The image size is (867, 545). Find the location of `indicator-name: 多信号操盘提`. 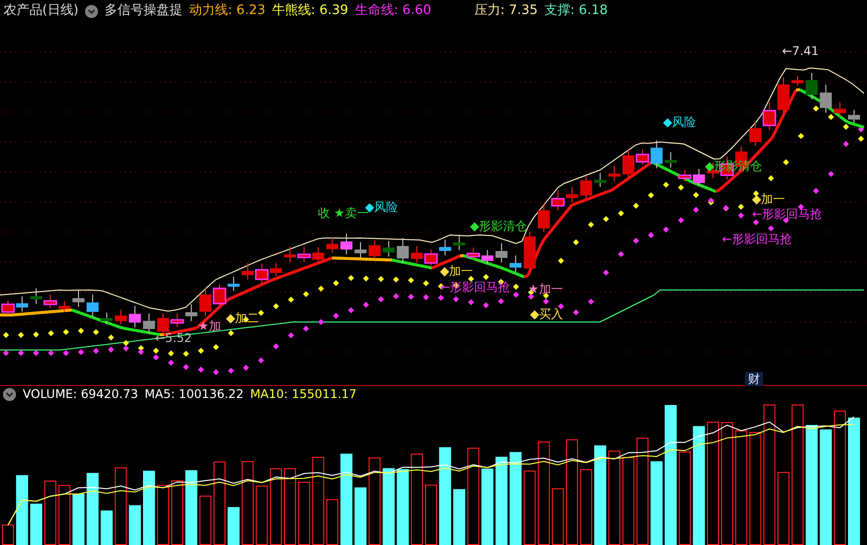

indicator-name: 多信号操盘提 is located at coordinates (143, 11).